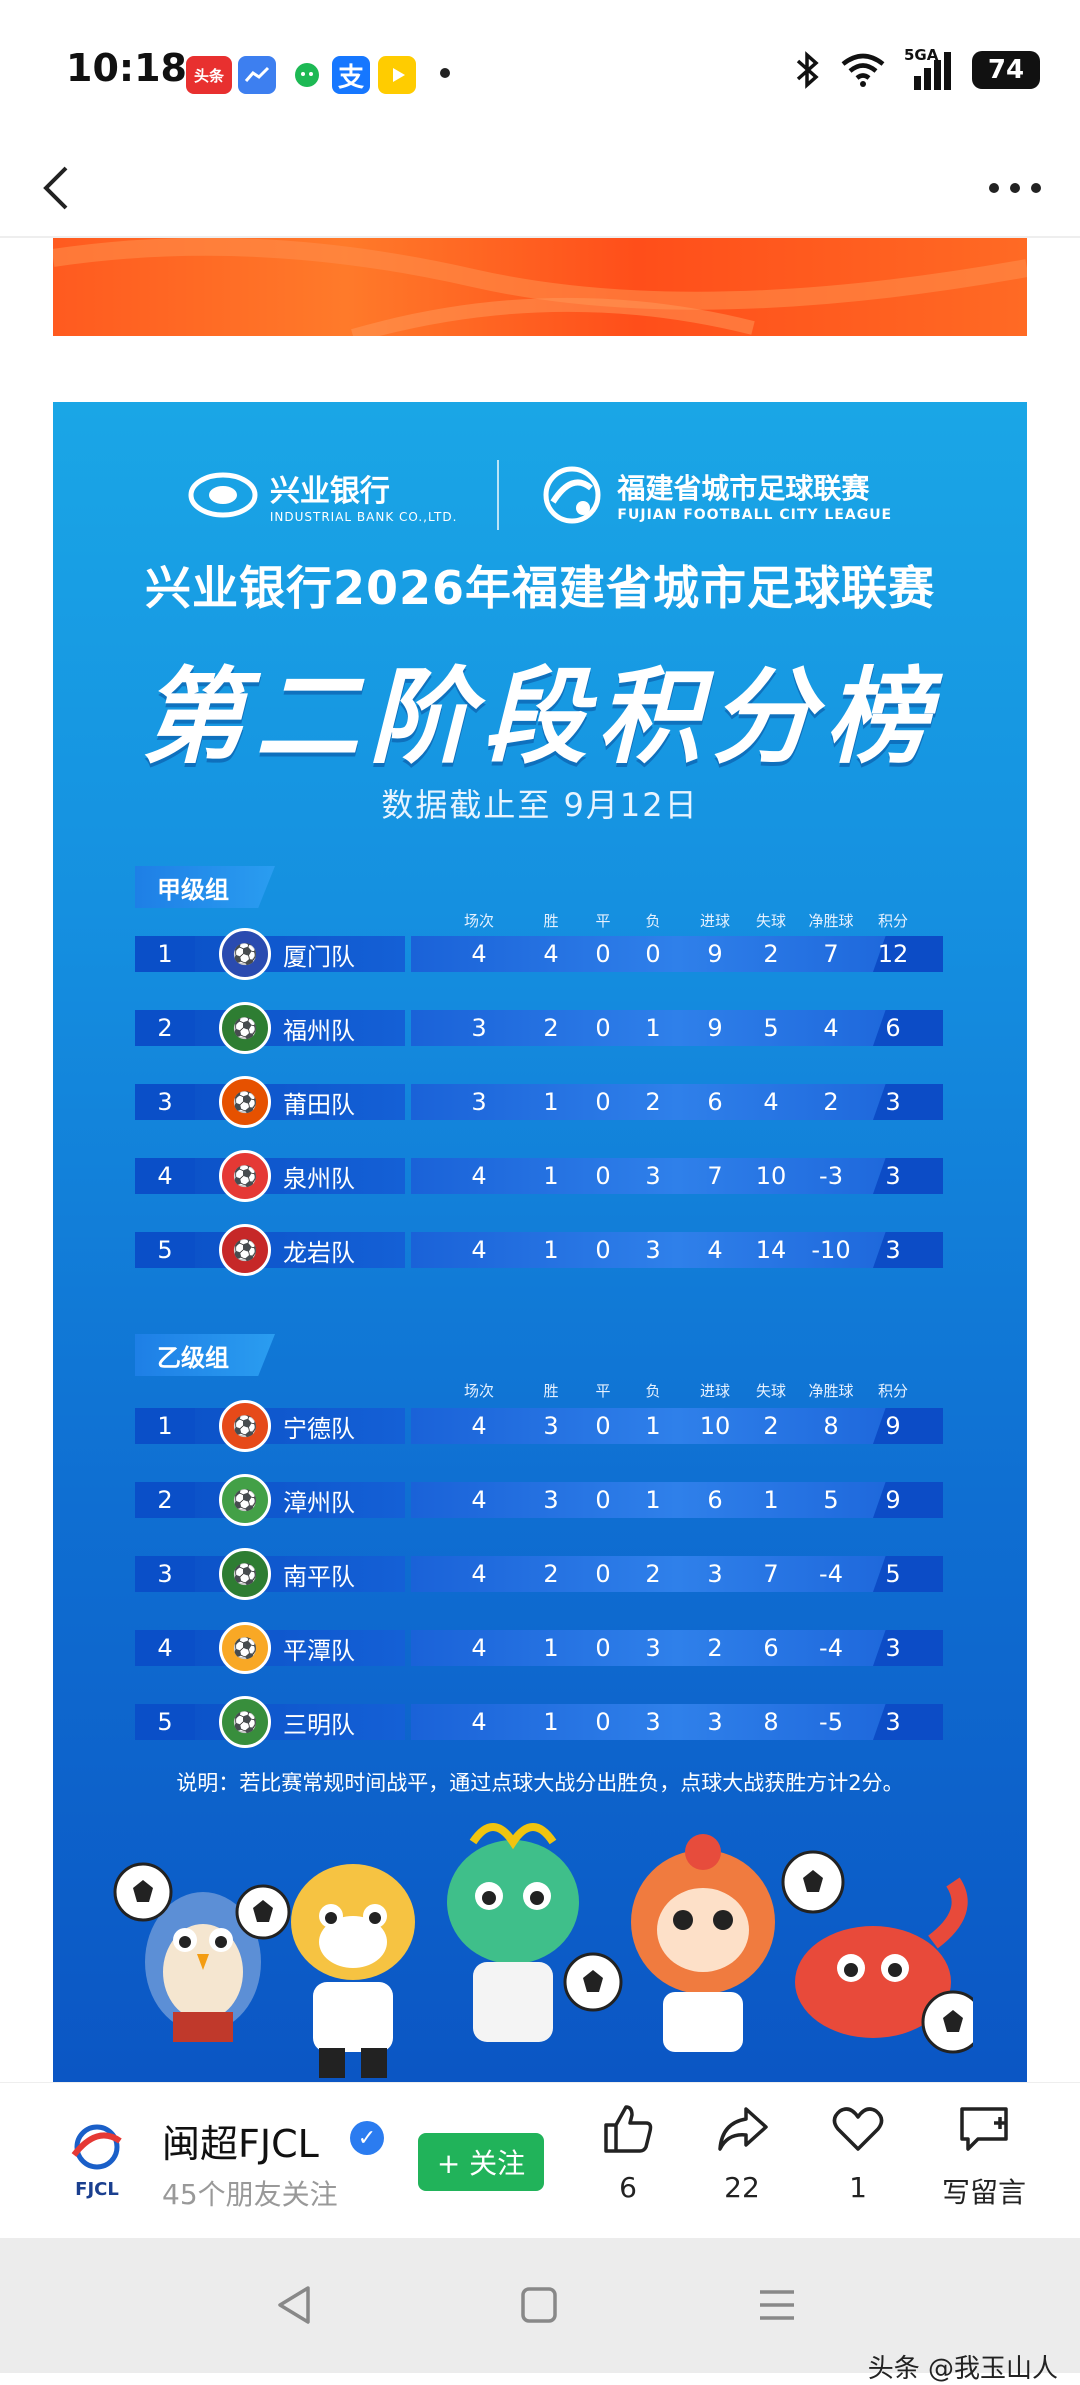 The height and width of the screenshot is (2385, 1080). Describe the element at coordinates (984, 2156) in the screenshot. I see `comment-button: 写留言` at that location.